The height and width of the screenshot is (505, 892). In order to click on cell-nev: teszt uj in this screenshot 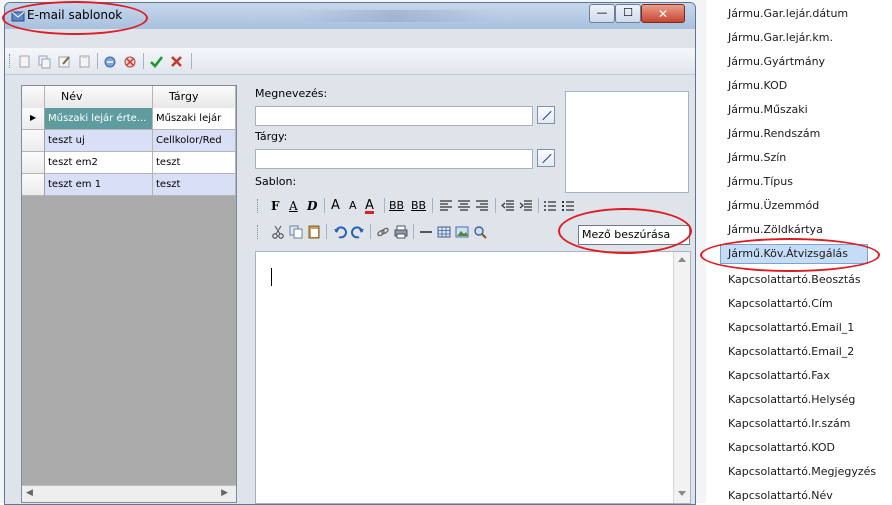, I will do `click(99, 141)`.